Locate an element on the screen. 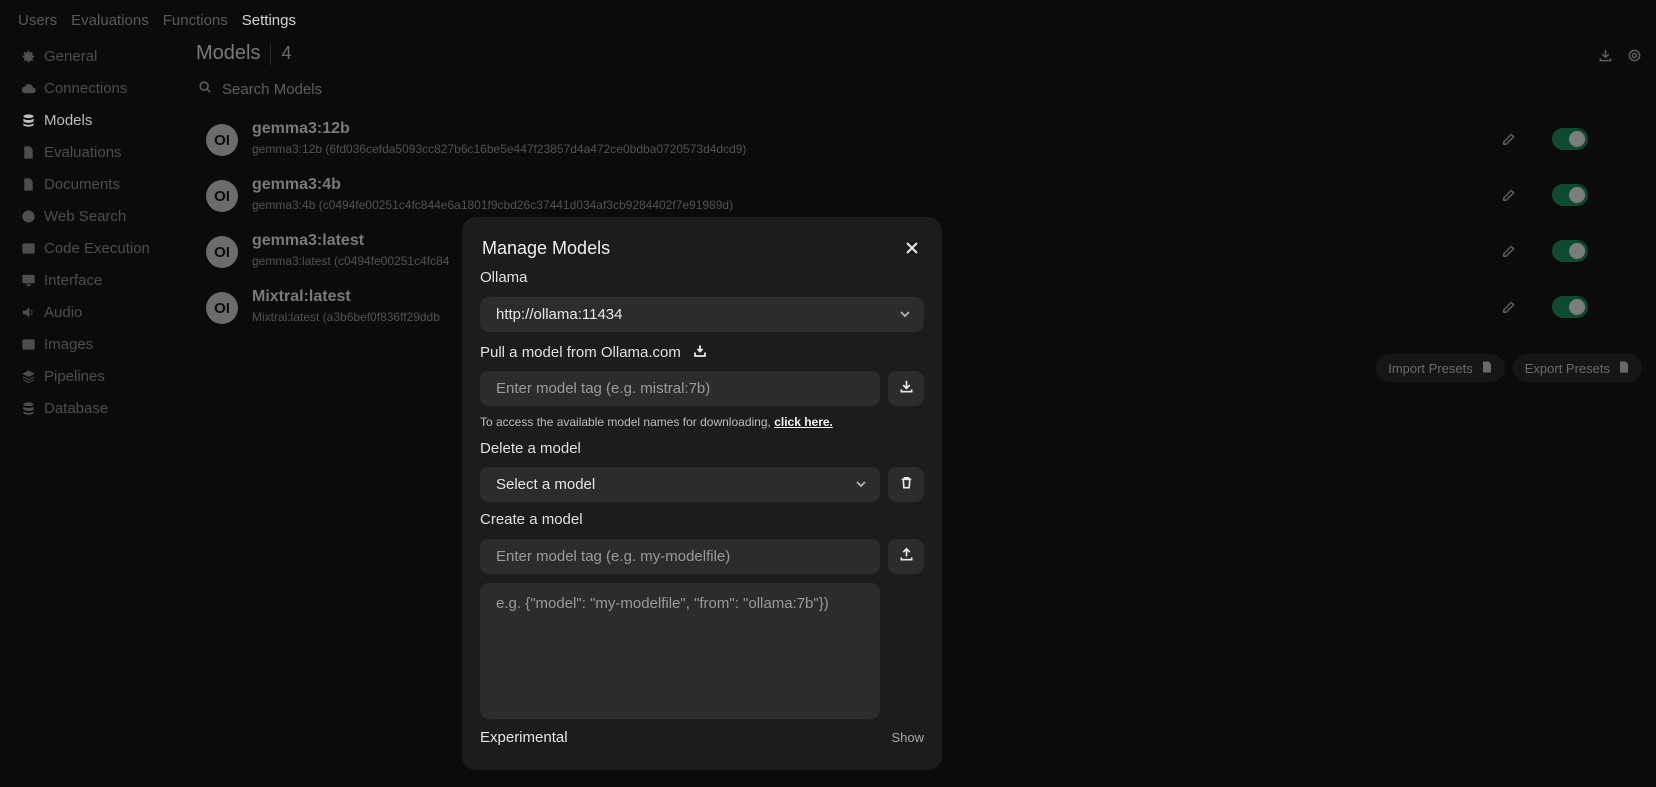  model-name: Mixtral:latest is located at coordinates (301, 296).